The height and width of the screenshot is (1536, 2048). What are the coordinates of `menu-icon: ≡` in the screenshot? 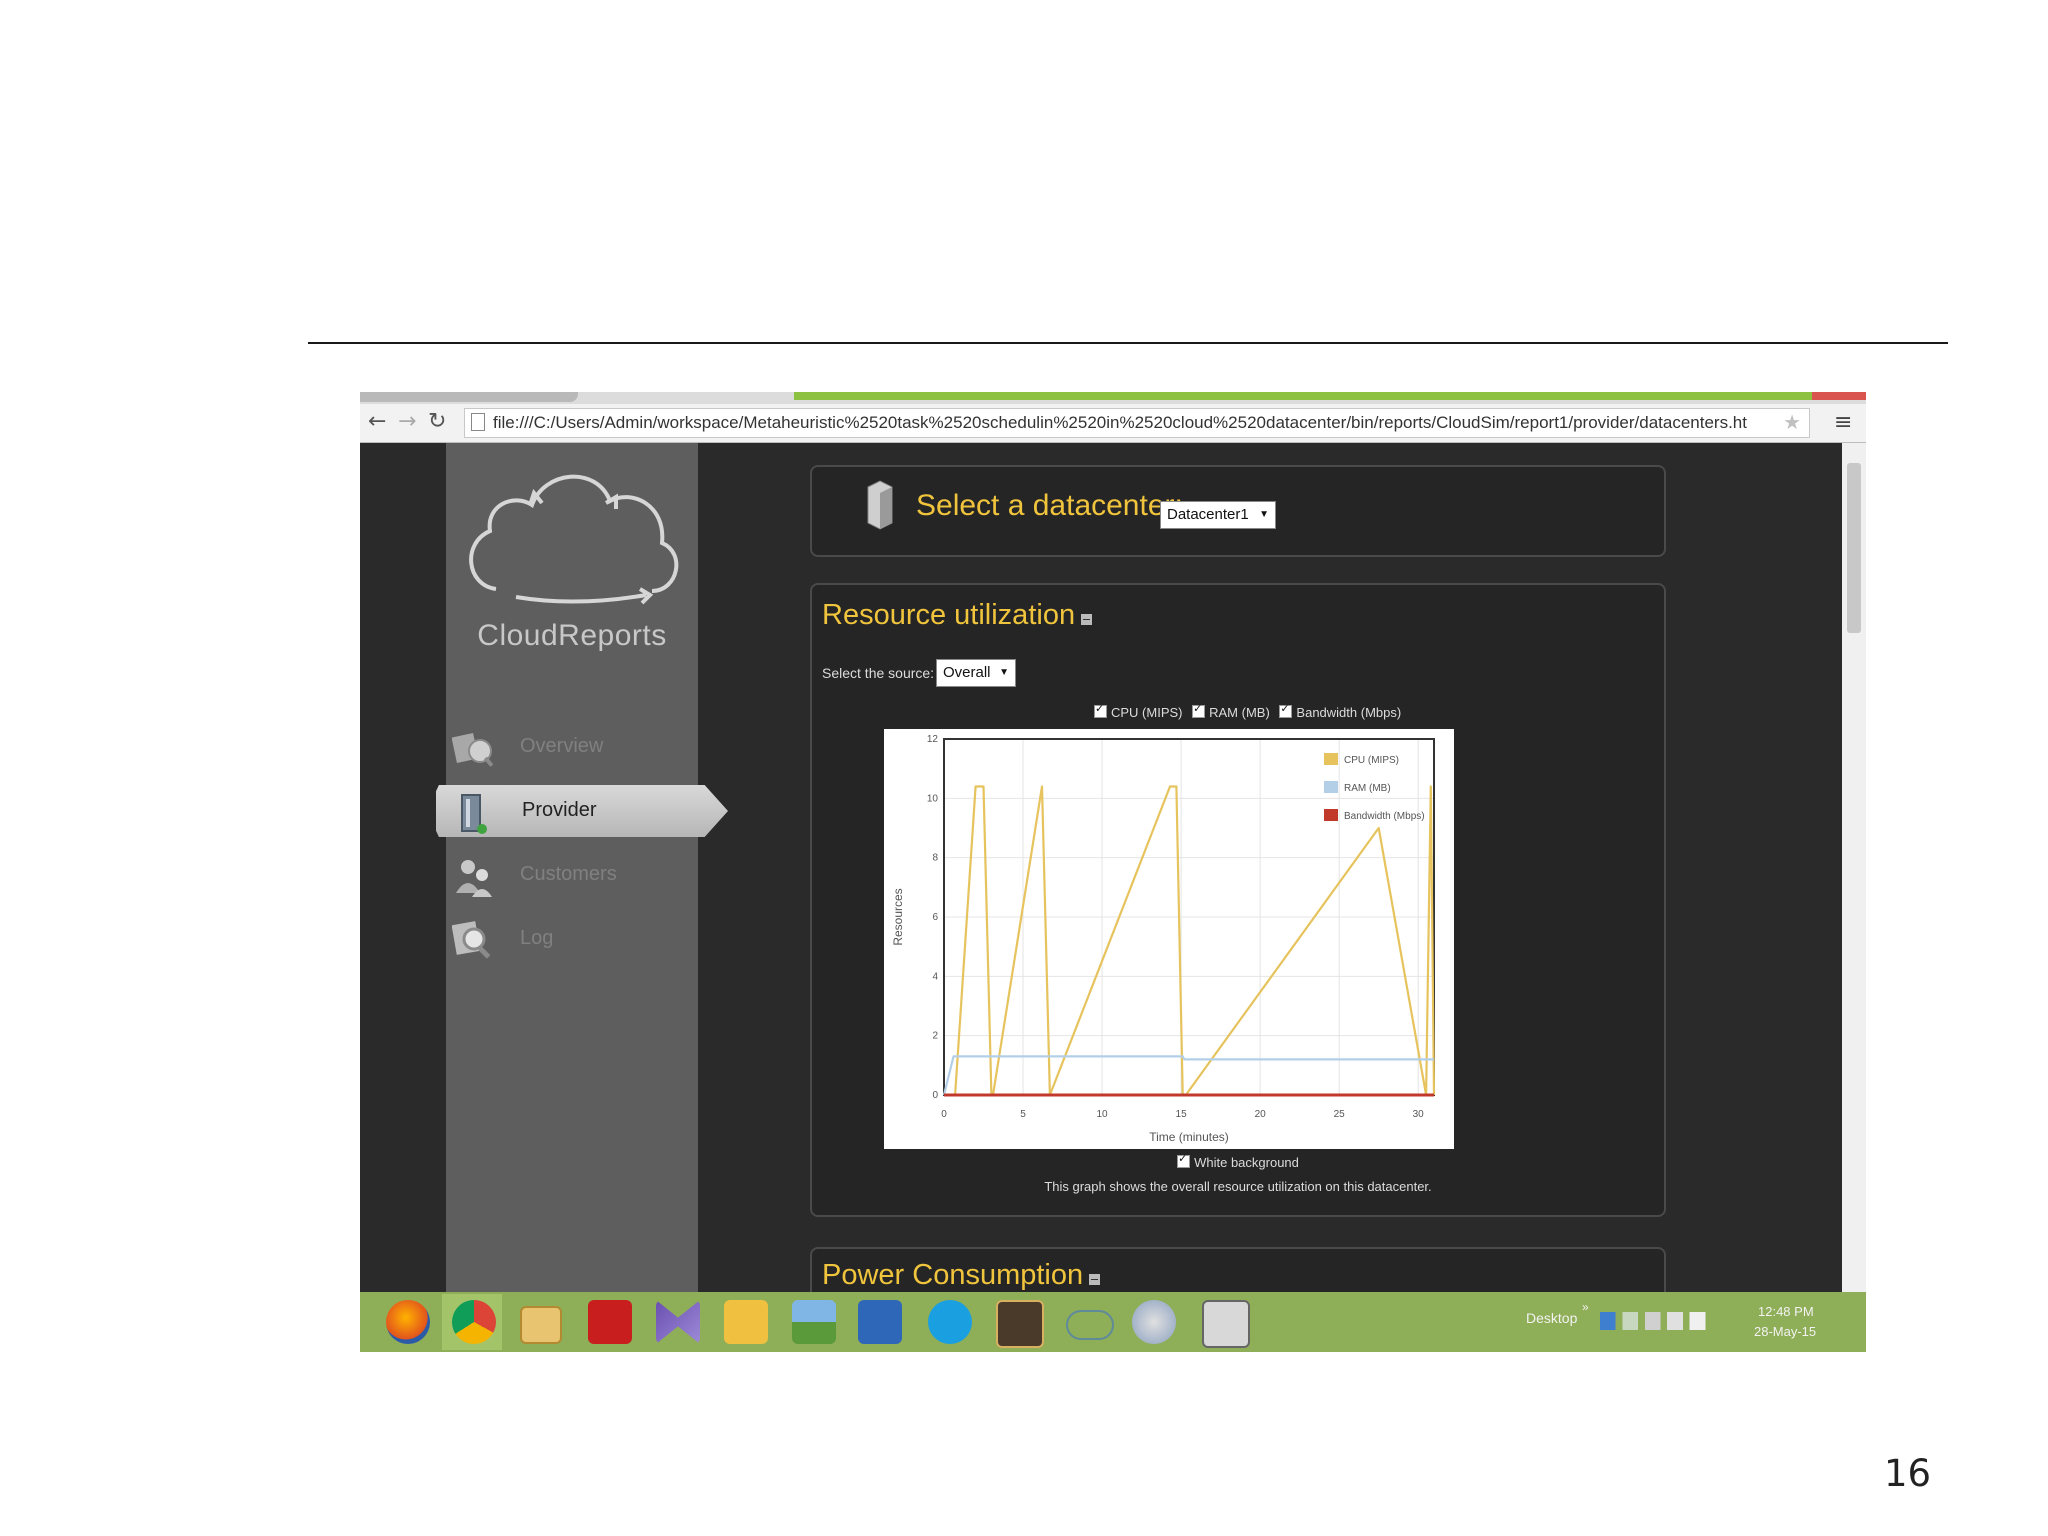 It's located at (1843, 422).